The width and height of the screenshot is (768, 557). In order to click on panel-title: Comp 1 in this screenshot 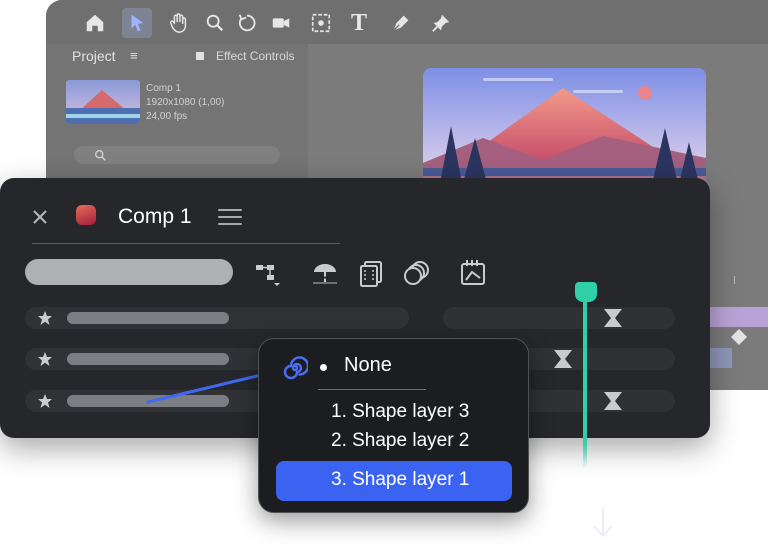, I will do `click(155, 216)`.